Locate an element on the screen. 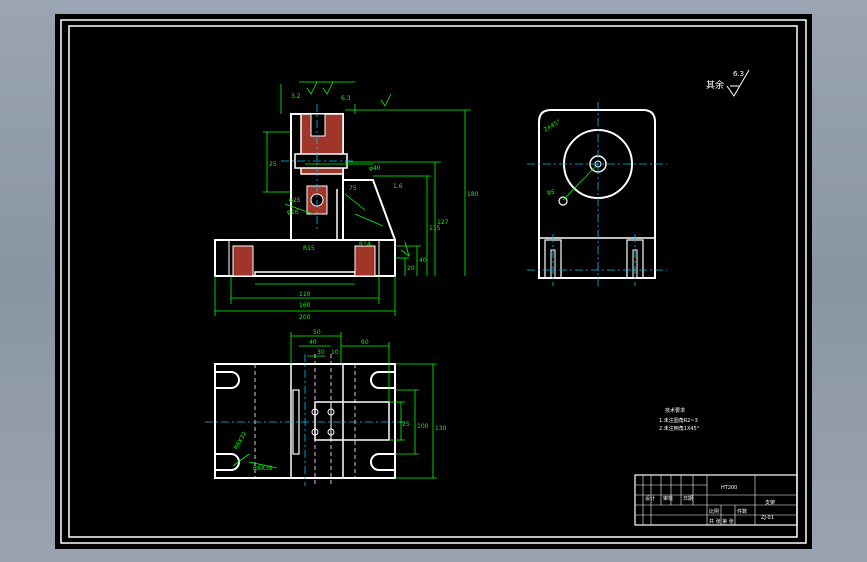 This screenshot has width=867, height=562. dim-75: 75 is located at coordinates (353, 188).